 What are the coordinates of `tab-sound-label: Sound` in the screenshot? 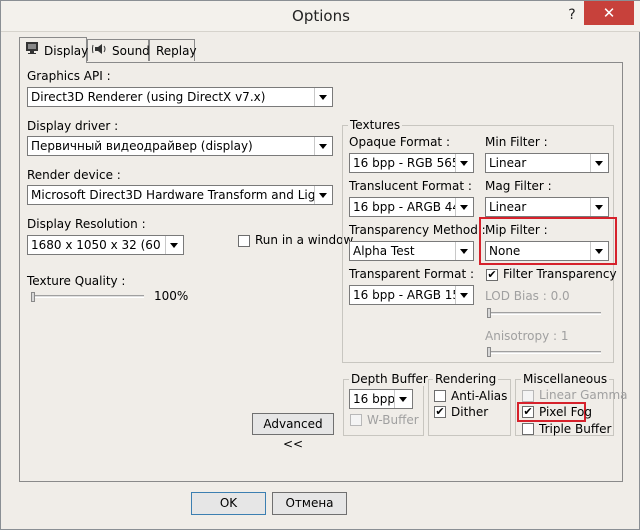 It's located at (131, 51).